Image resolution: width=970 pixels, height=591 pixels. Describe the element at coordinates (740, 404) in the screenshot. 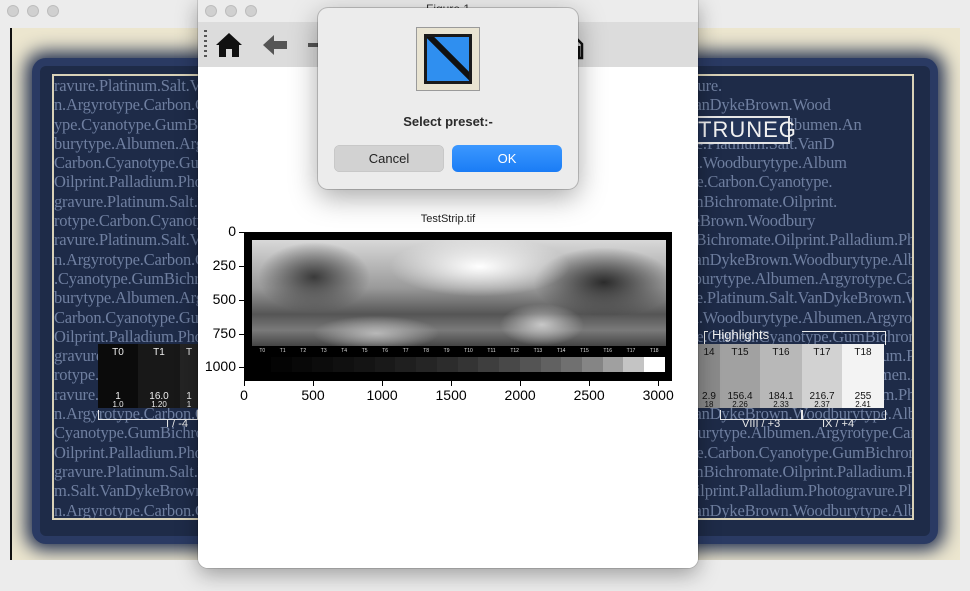

I see `step-value: 2.26` at that location.